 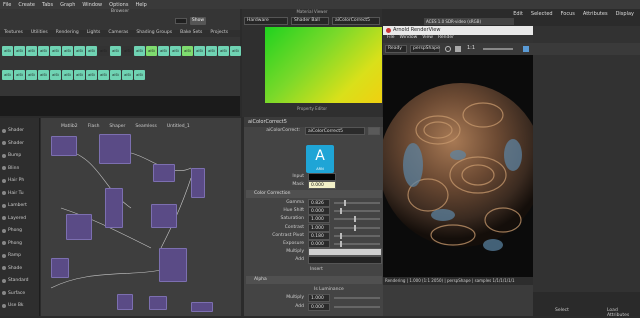 I want to click on select-button: Select, so click(x=562, y=310).